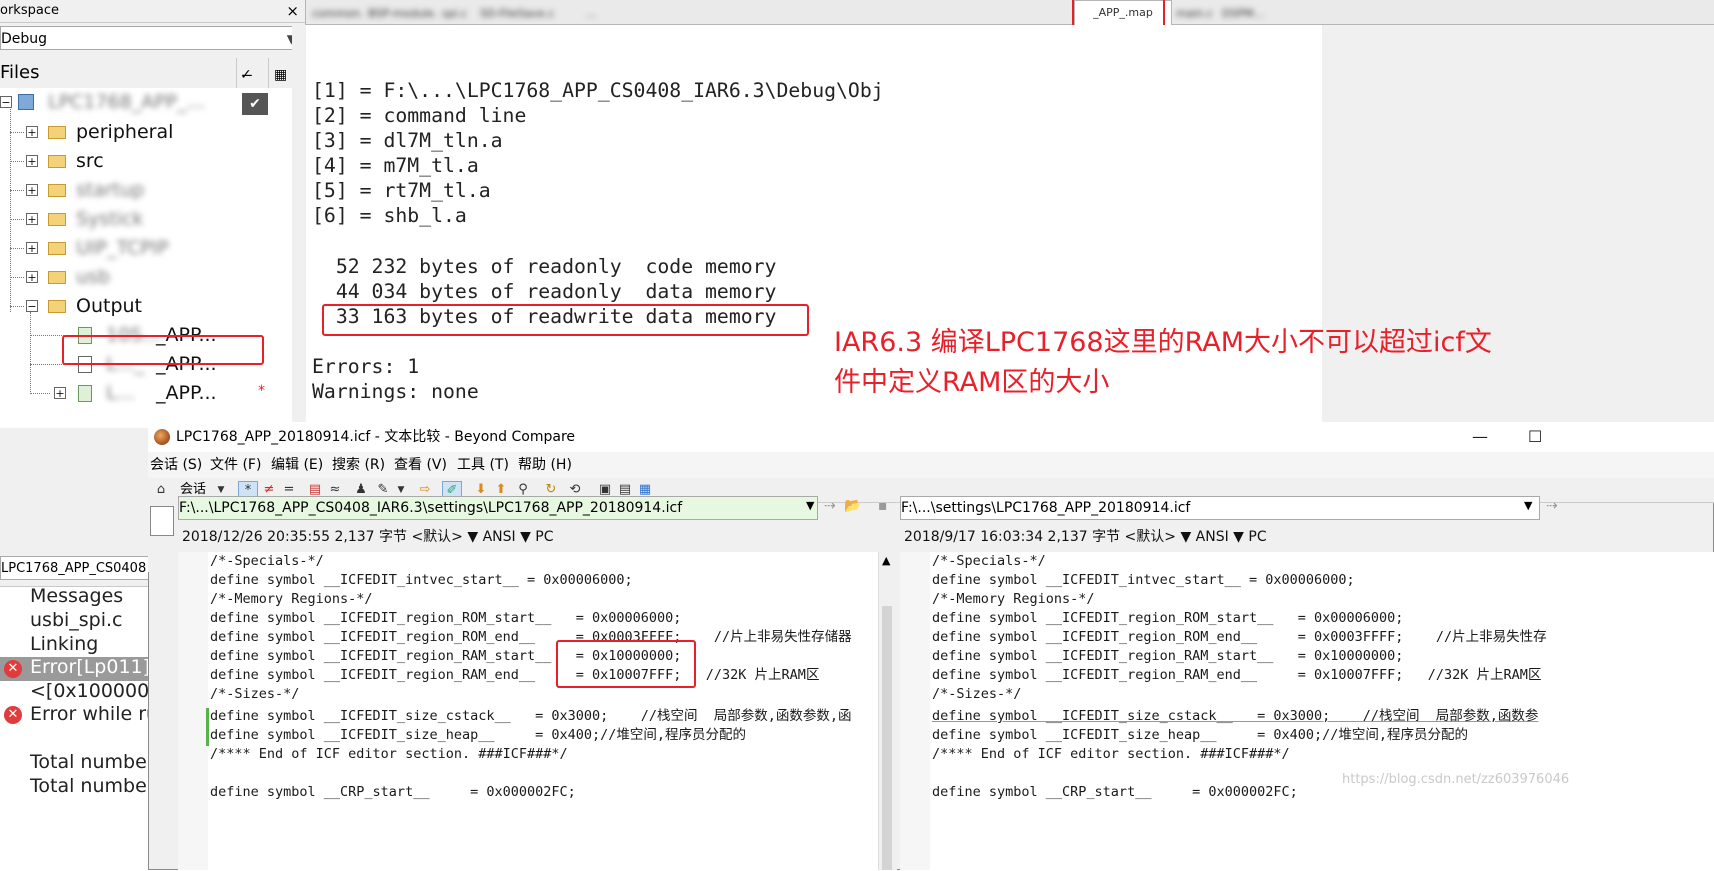  Describe the element at coordinates (24, 39) in the screenshot. I see `configuration-value: Debug` at that location.